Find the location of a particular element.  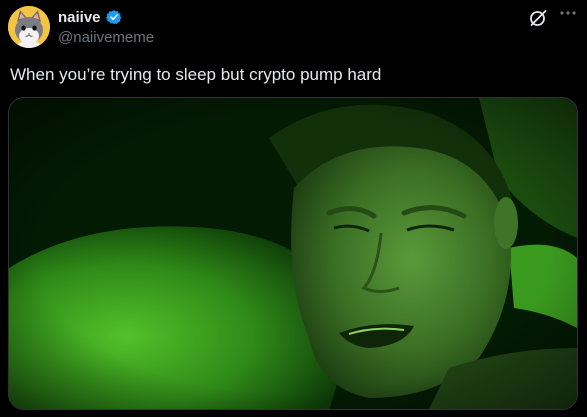

more-options-icon is located at coordinates (568, 15).